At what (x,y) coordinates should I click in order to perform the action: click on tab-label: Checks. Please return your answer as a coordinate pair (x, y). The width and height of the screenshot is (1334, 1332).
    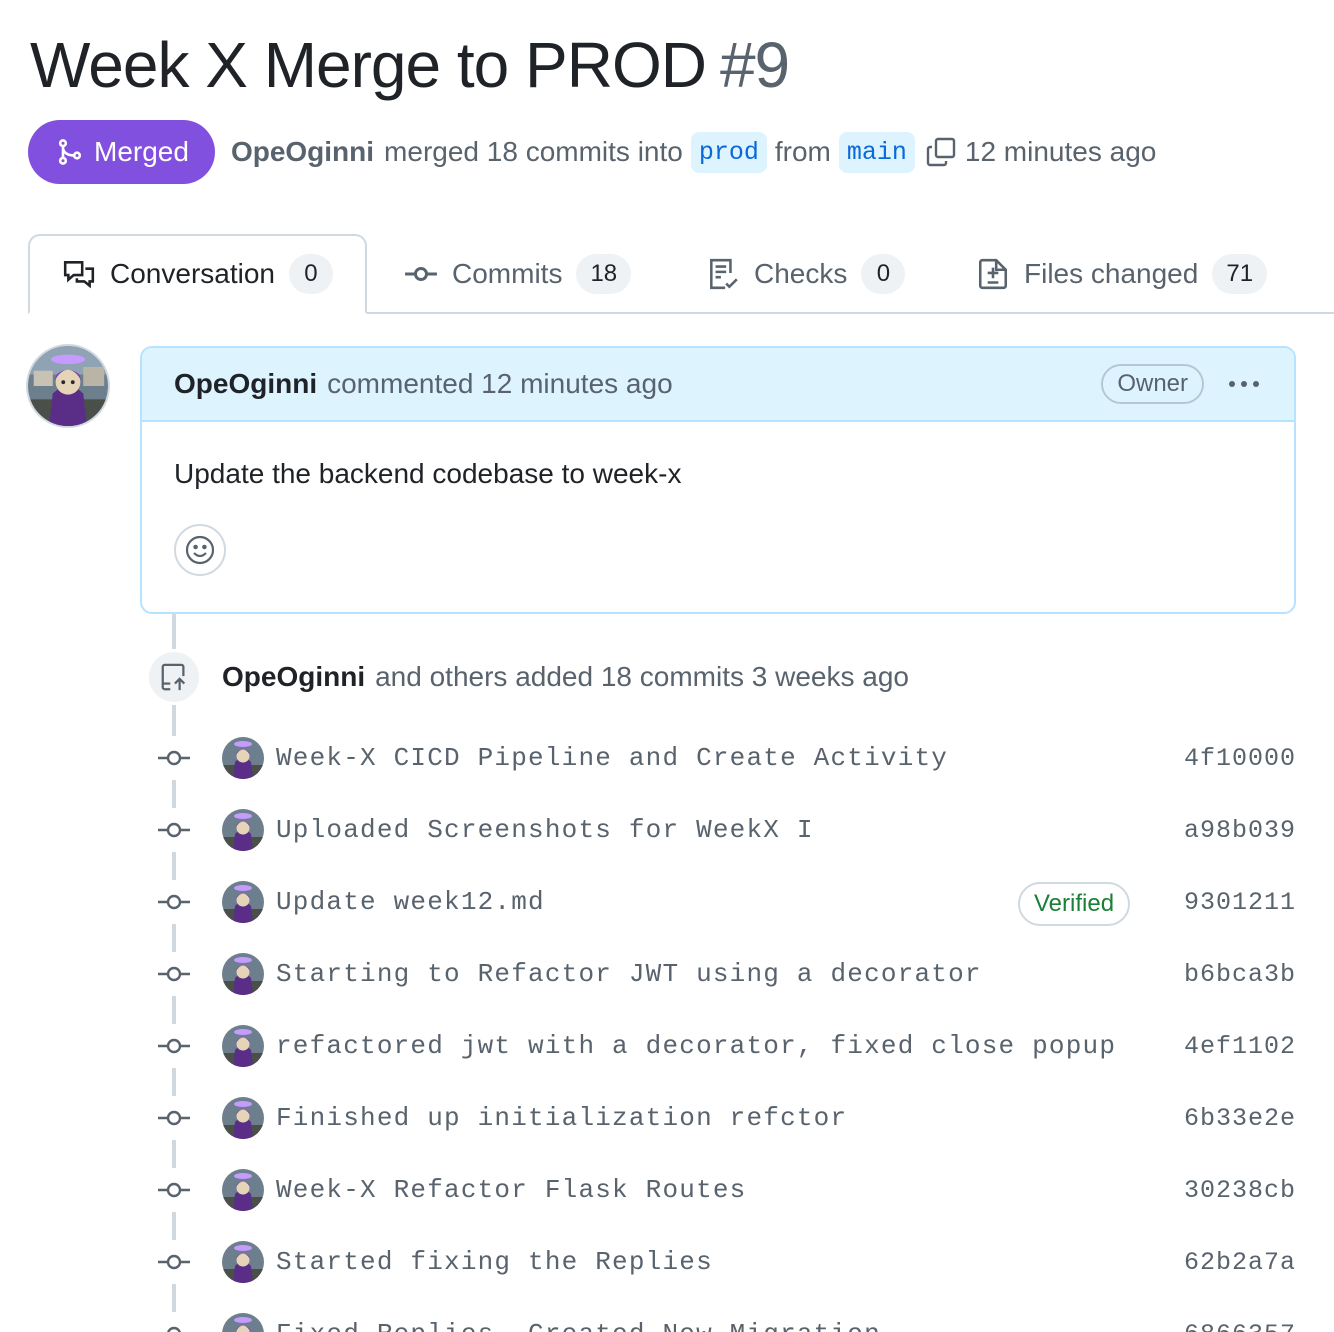
    Looking at the image, I should click on (801, 273).